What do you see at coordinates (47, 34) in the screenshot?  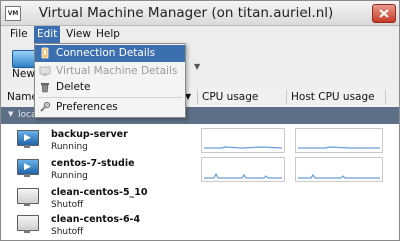 I see `menu-edit: Edit` at bounding box center [47, 34].